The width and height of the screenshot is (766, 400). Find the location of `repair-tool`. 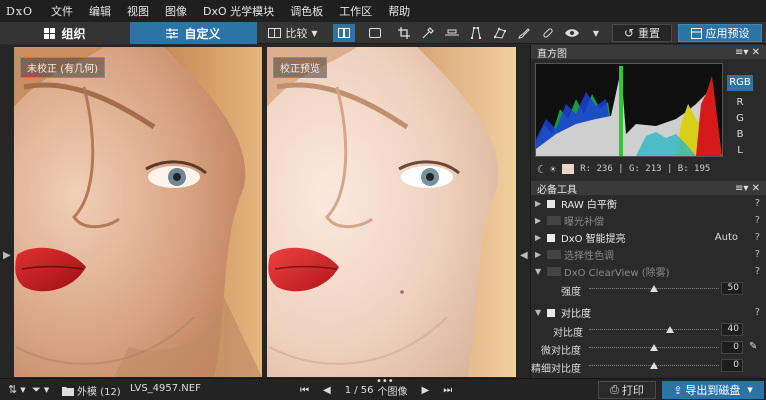

repair-tool is located at coordinates (548, 33).